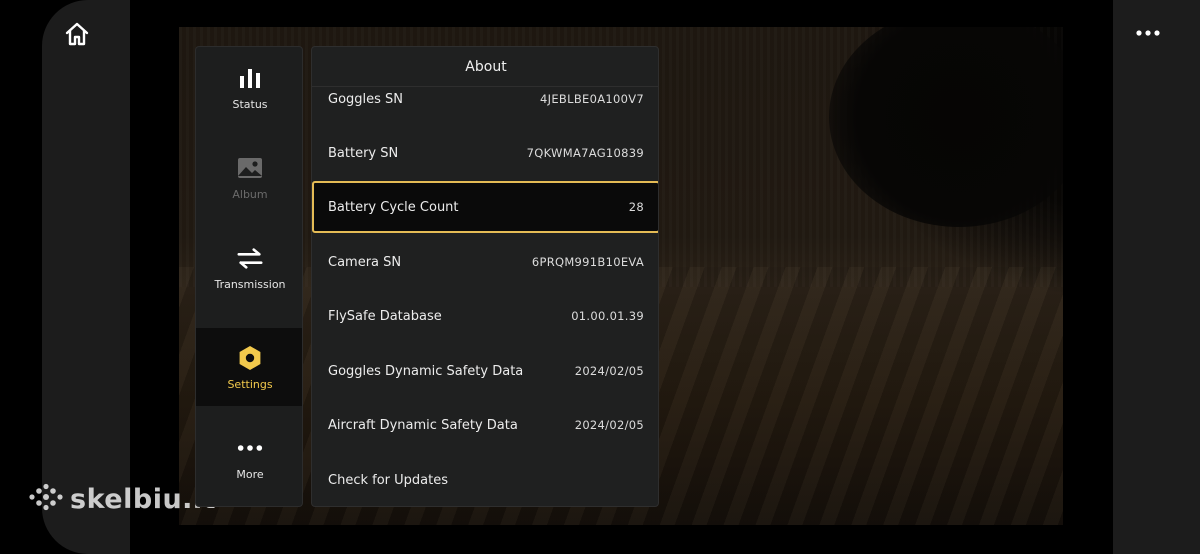 This screenshot has width=1200, height=554. I want to click on row-label: Goggles SN, so click(366, 99).